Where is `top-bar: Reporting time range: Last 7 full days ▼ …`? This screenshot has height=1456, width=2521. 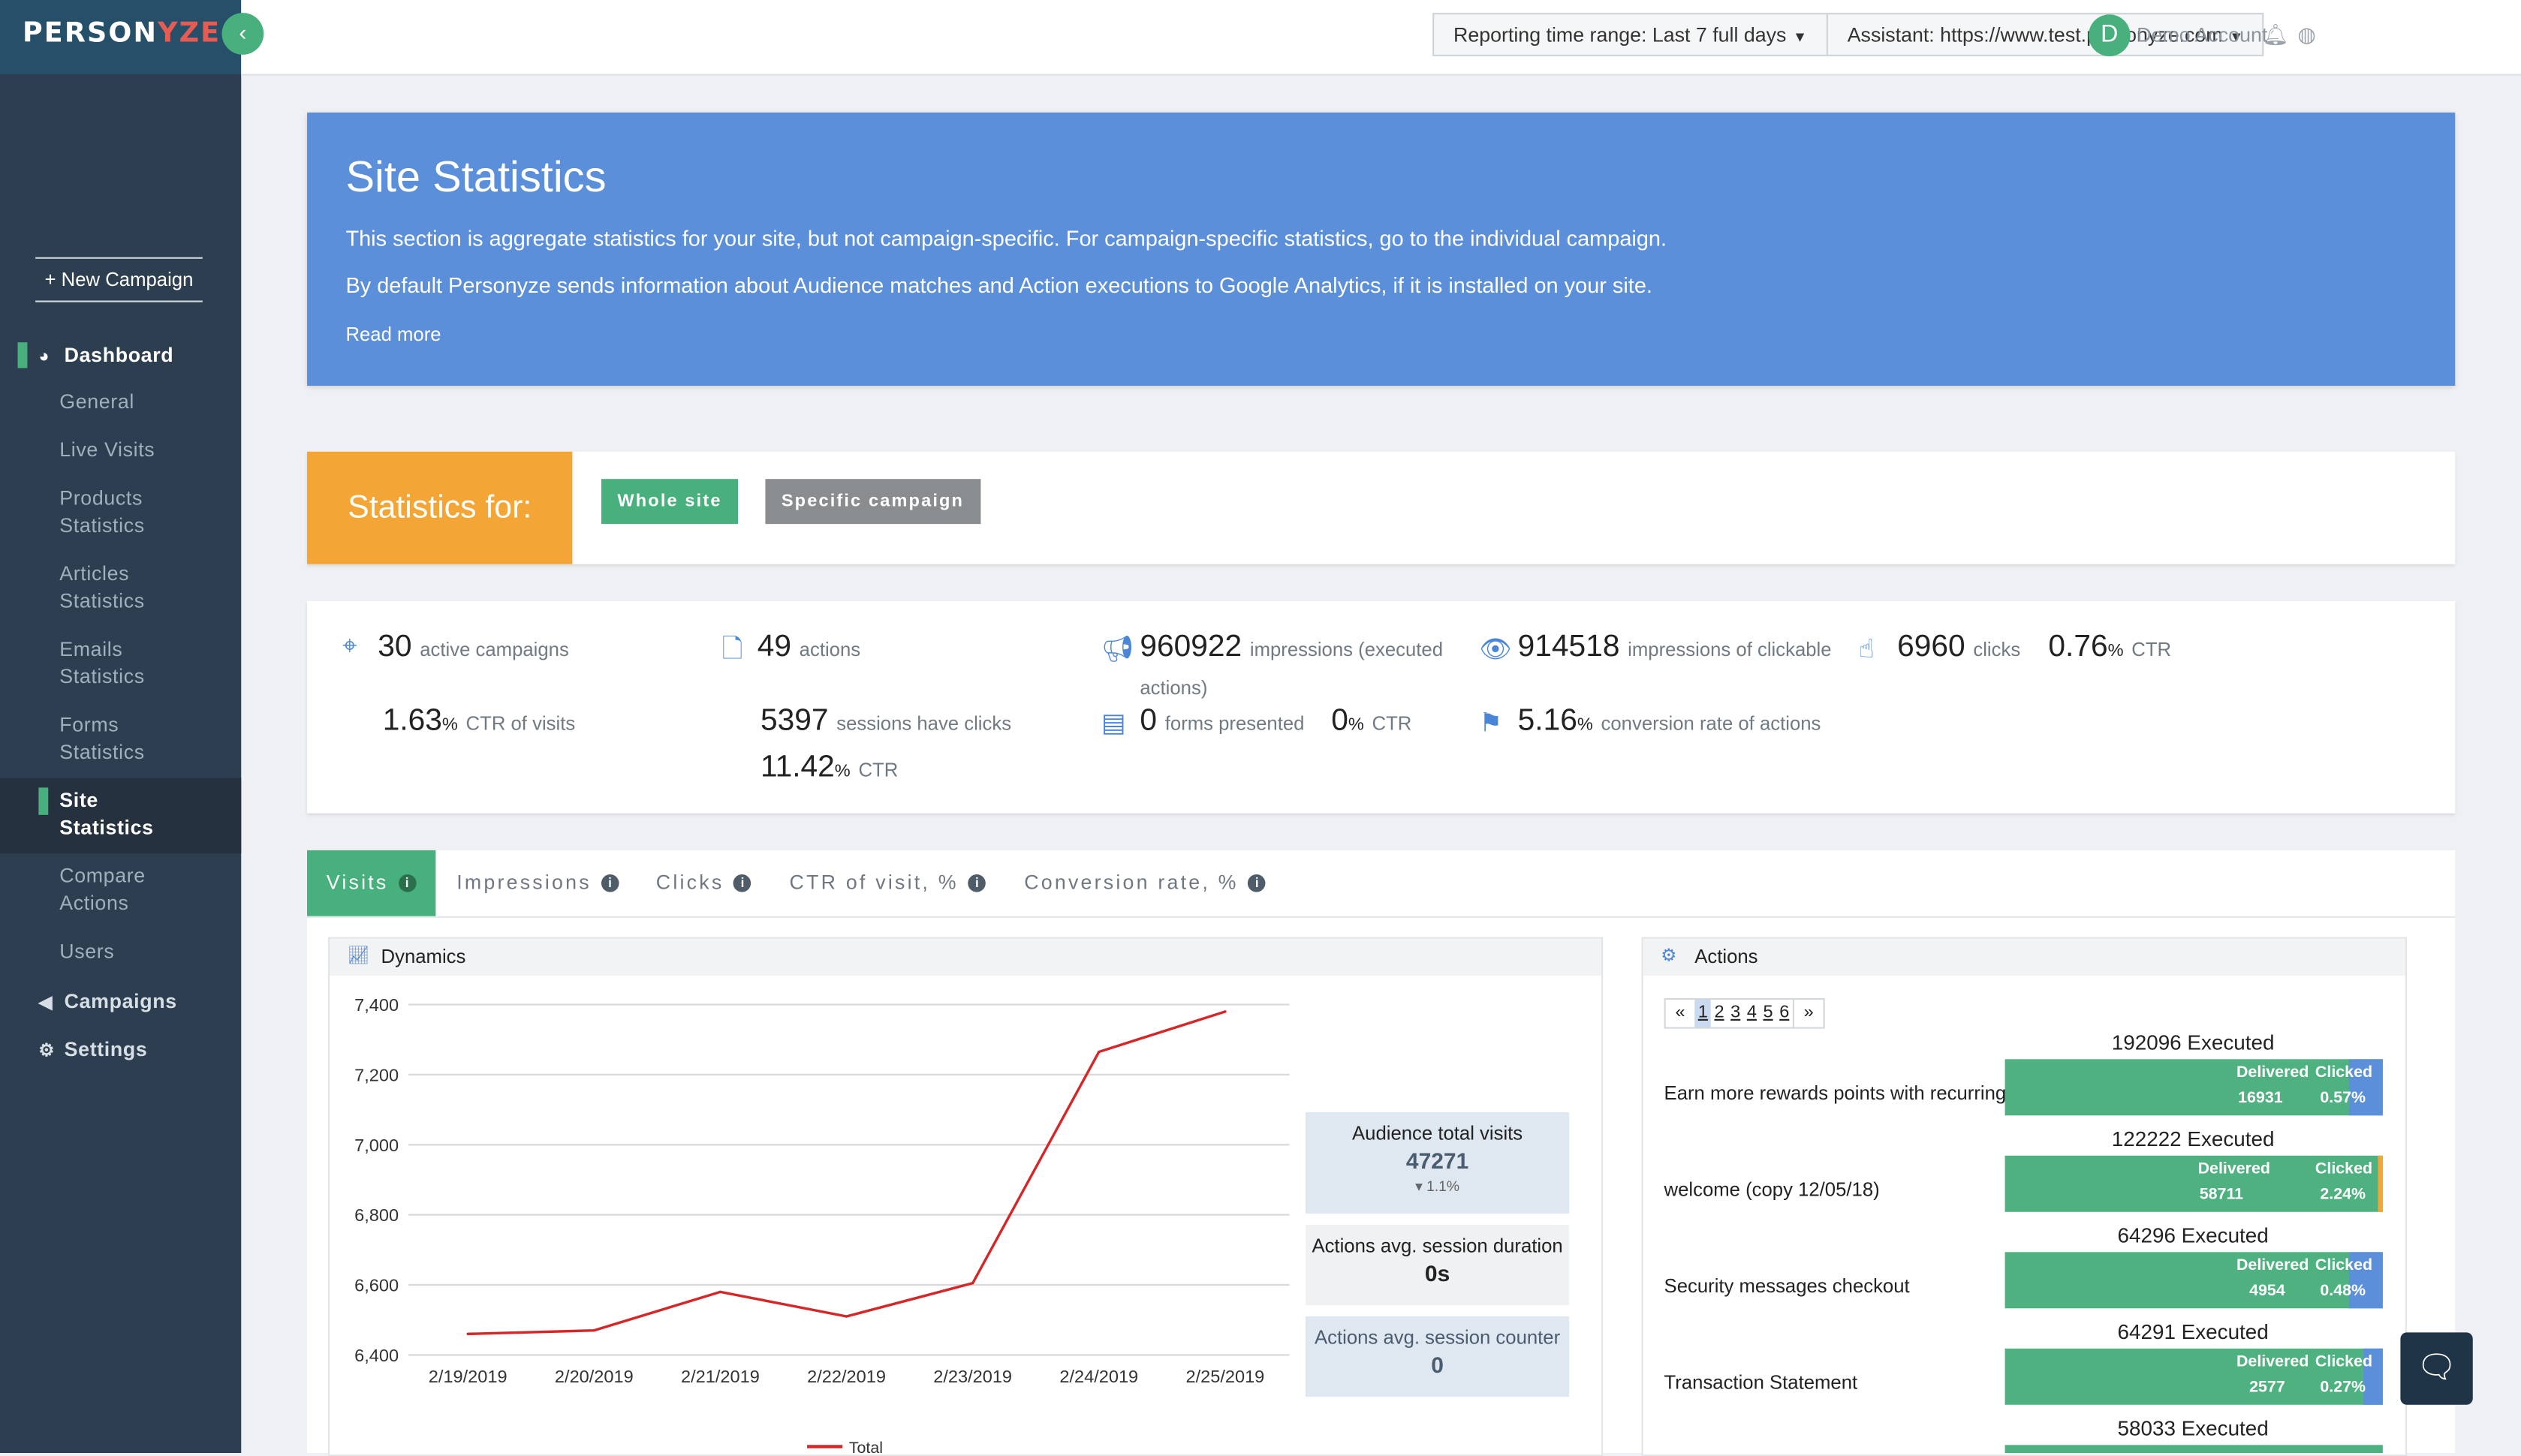
top-bar: Reporting time range: Last 7 full days ▼ … is located at coordinates (1381, 38).